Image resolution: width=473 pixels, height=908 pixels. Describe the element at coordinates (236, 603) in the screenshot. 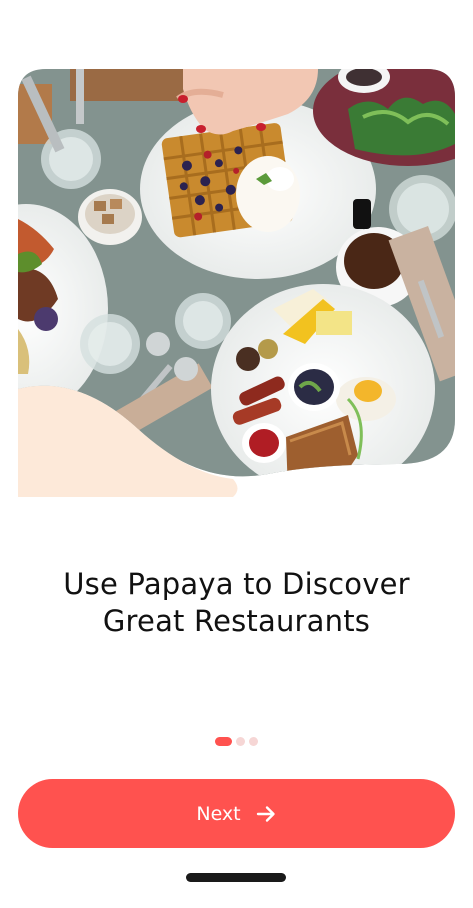

I see `onboarding-title: Use Papaya to Discover Great Restaurants` at that location.